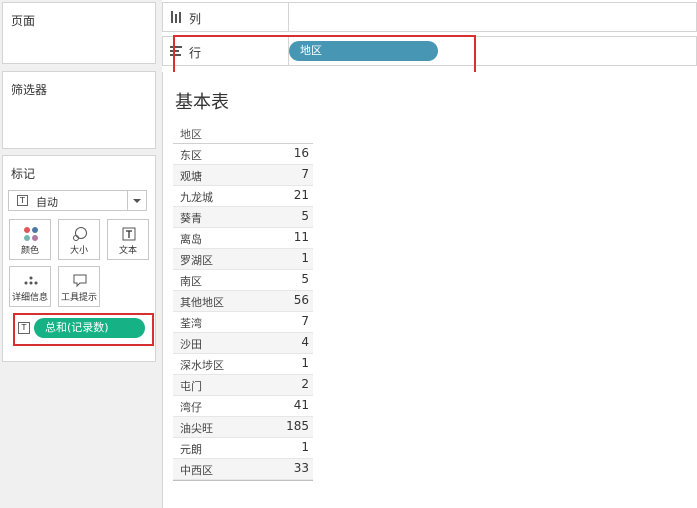 The width and height of the screenshot is (697, 508). What do you see at coordinates (23, 174) in the screenshot?
I see `marks-title: 标记` at bounding box center [23, 174].